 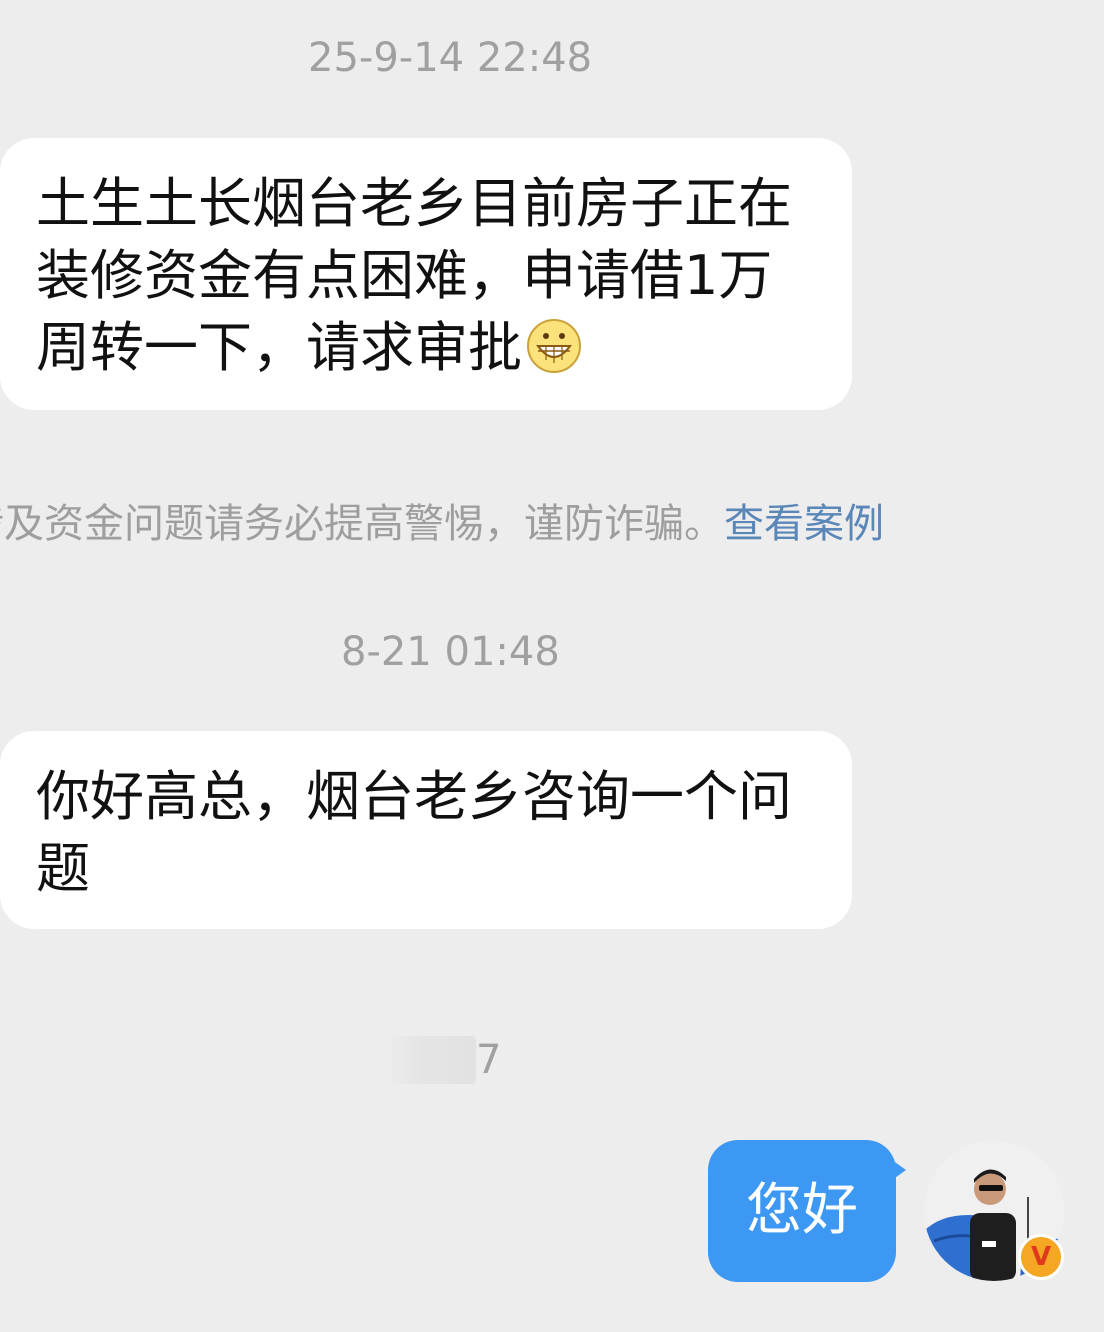 What do you see at coordinates (450, 58) in the screenshot?
I see `timestamp-first: 25-9-14 22:48` at bounding box center [450, 58].